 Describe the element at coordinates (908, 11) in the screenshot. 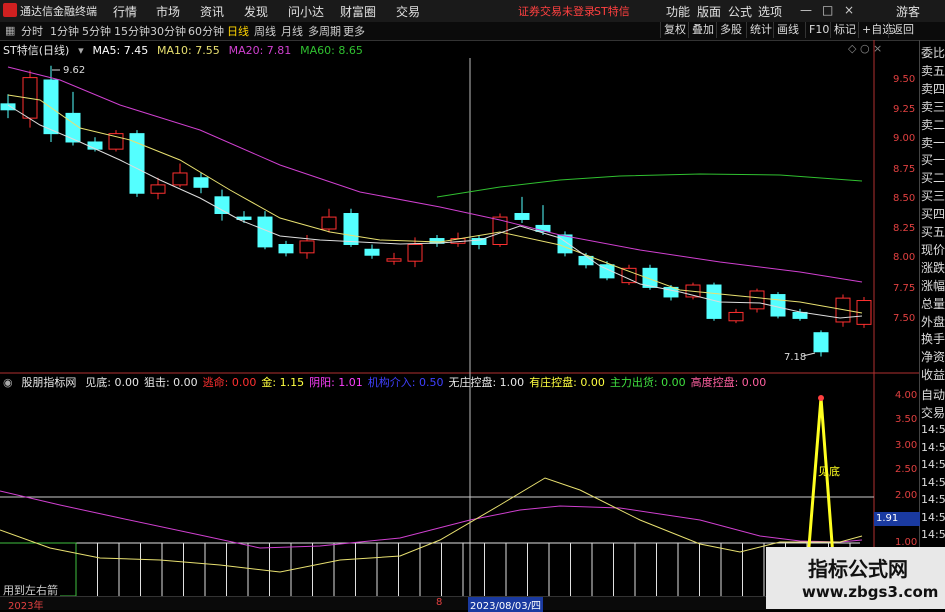

I see `guest-label: 游客` at that location.